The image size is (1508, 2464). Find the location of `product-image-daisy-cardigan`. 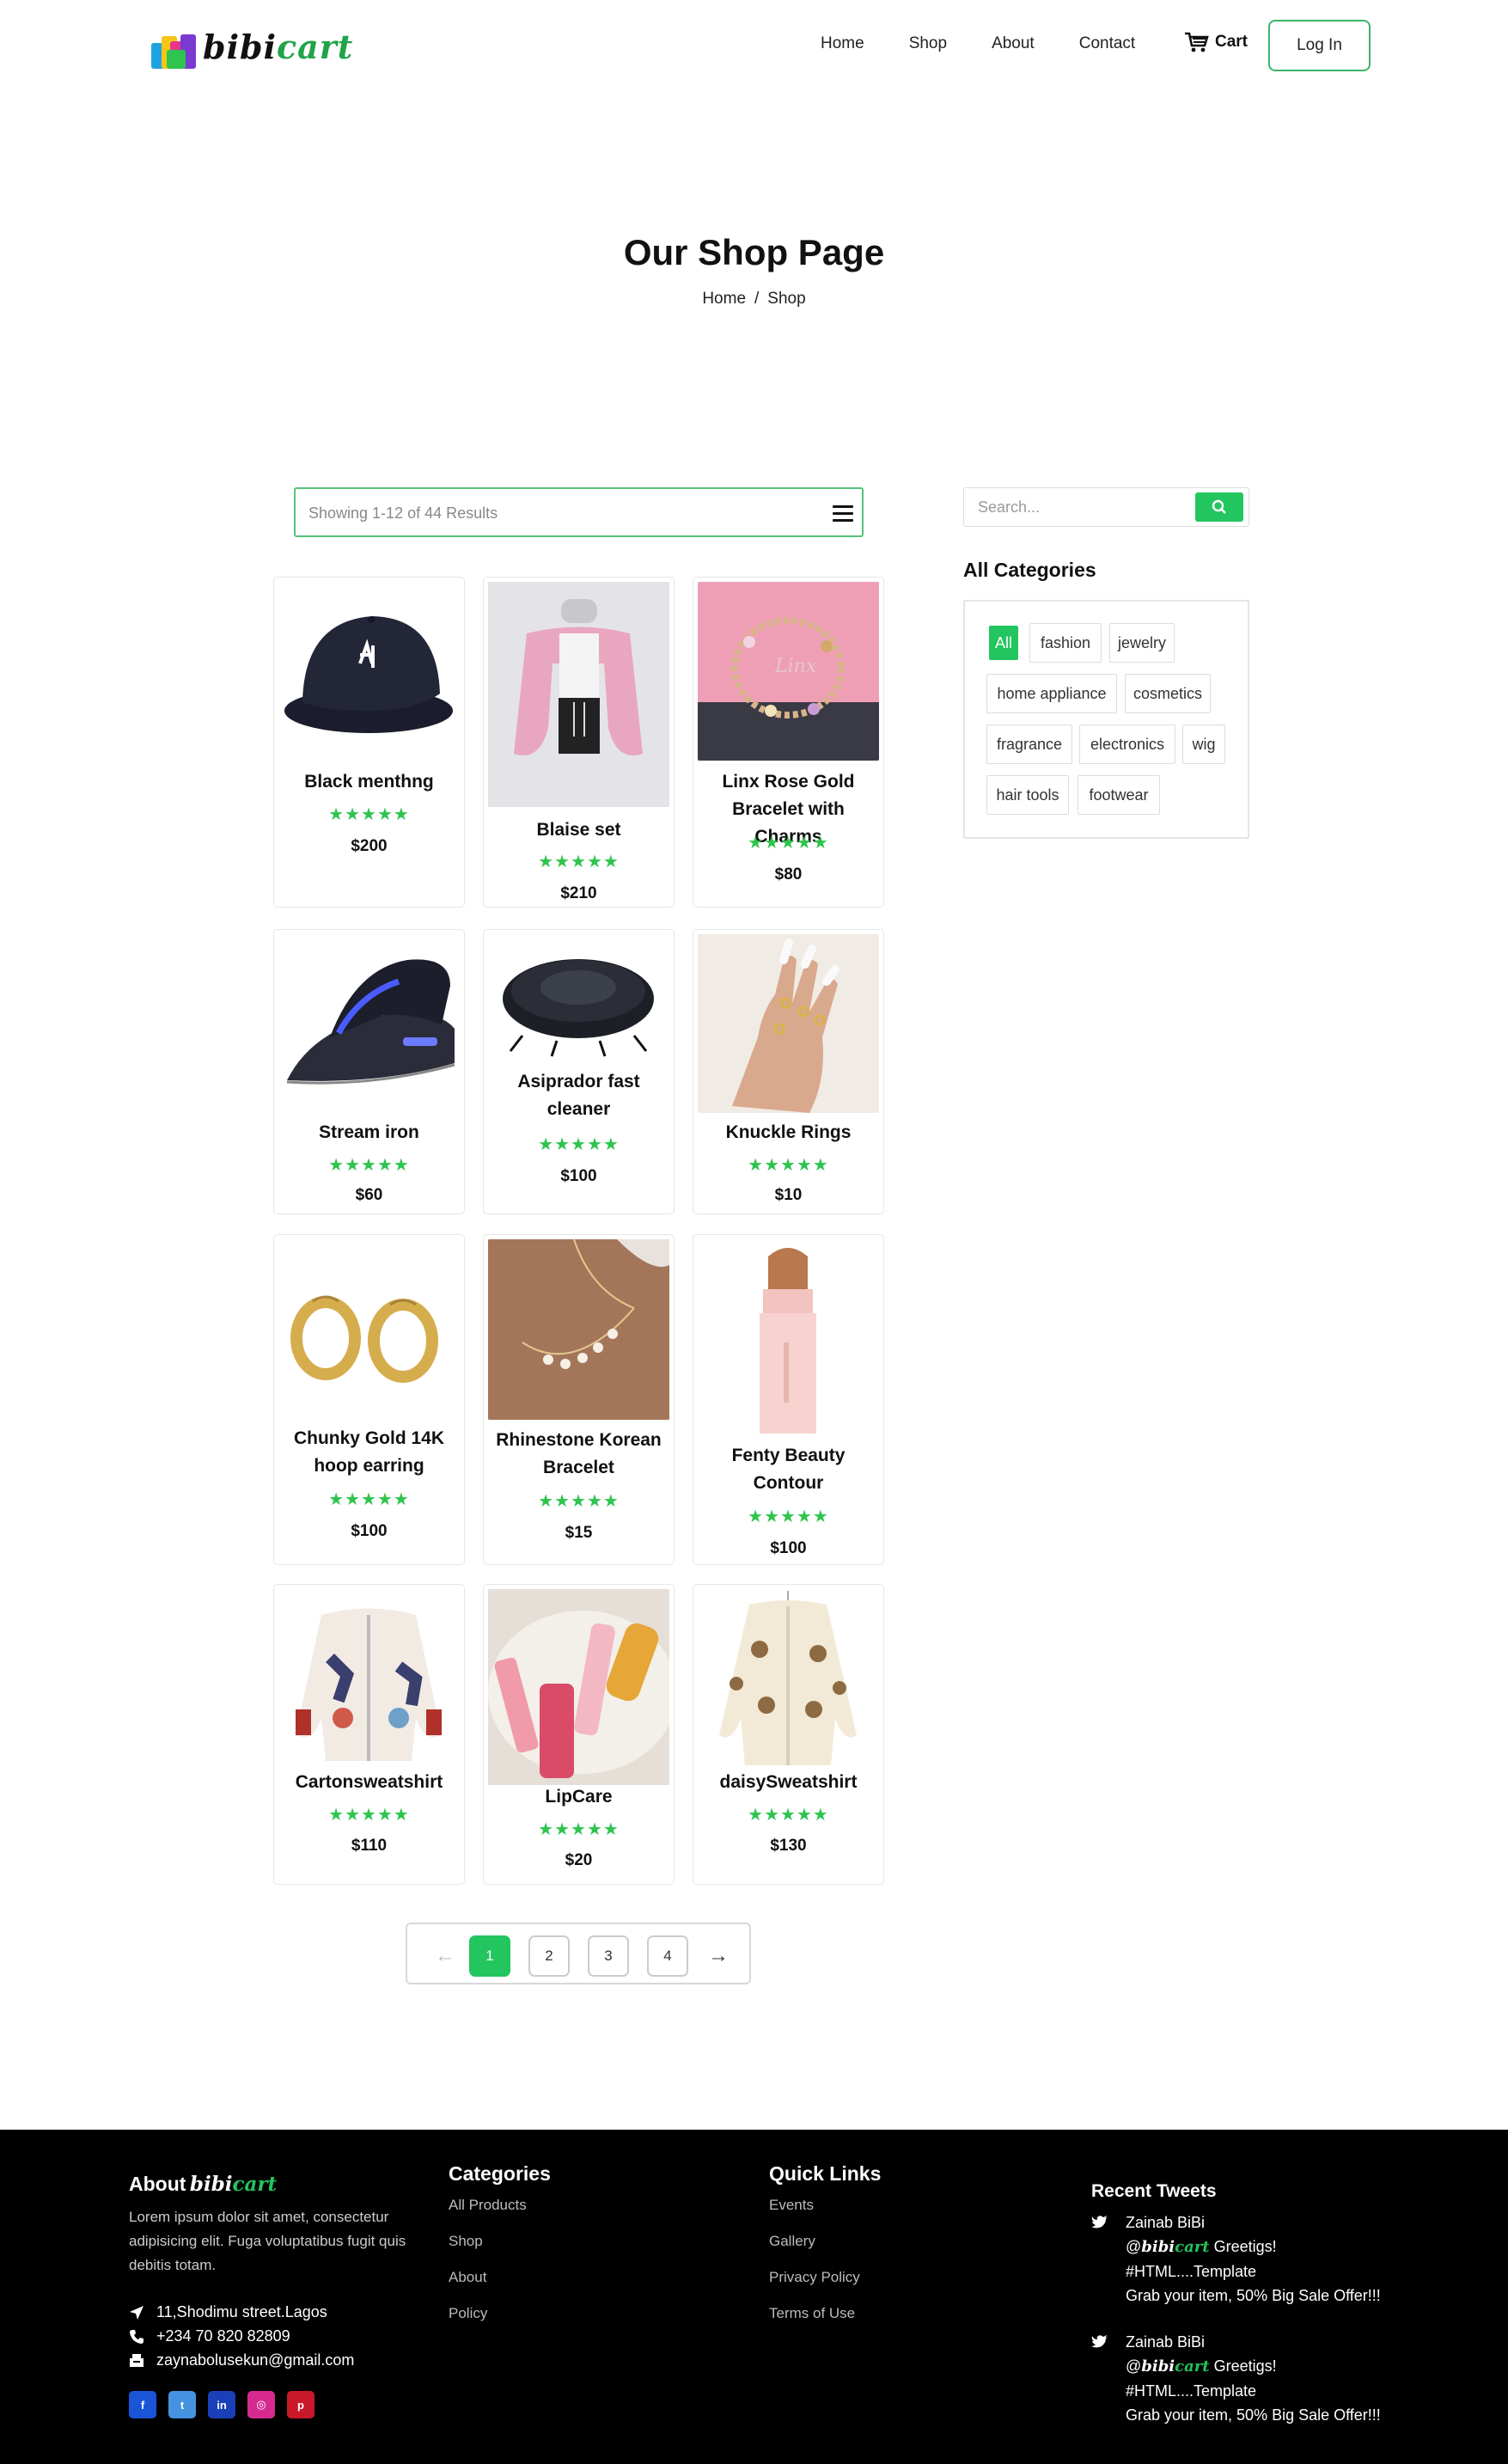

product-image-daisy-cardigan is located at coordinates (788, 1680).